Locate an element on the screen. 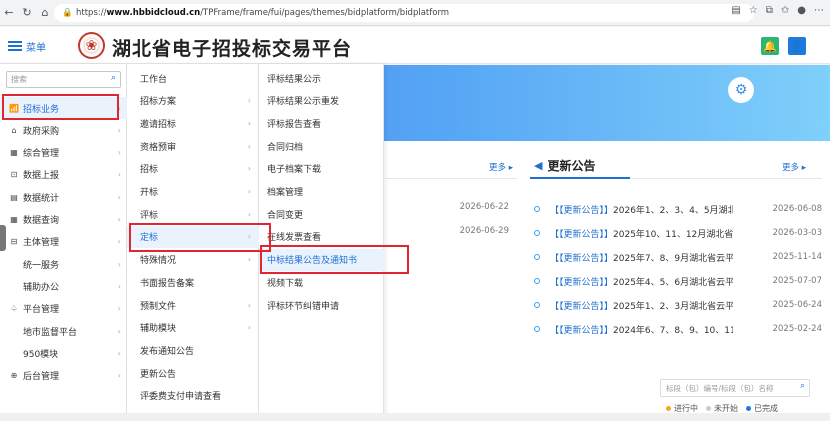  news-row: 【【更新公告】】 2025年4、5、6月湖北省云平台 2025-07-07 is located at coordinates (676, 281).